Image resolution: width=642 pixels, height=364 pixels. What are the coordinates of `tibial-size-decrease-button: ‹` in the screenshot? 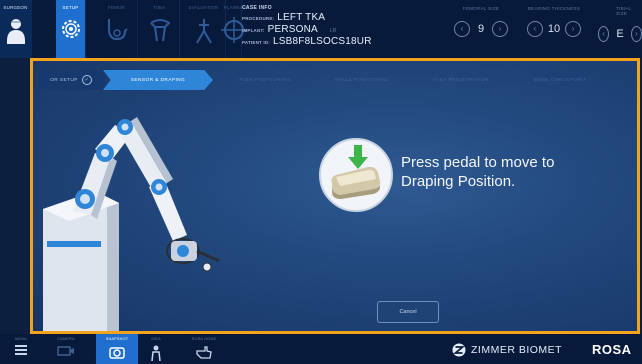 It's located at (603, 34).